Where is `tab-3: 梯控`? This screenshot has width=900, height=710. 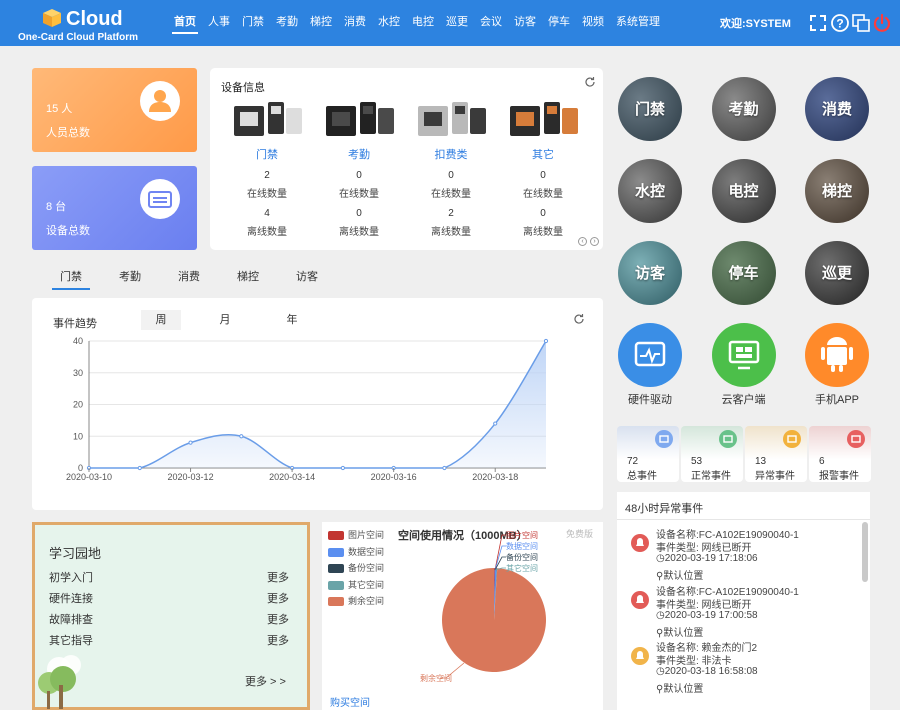 tab-3: 梯控 is located at coordinates (250, 279).